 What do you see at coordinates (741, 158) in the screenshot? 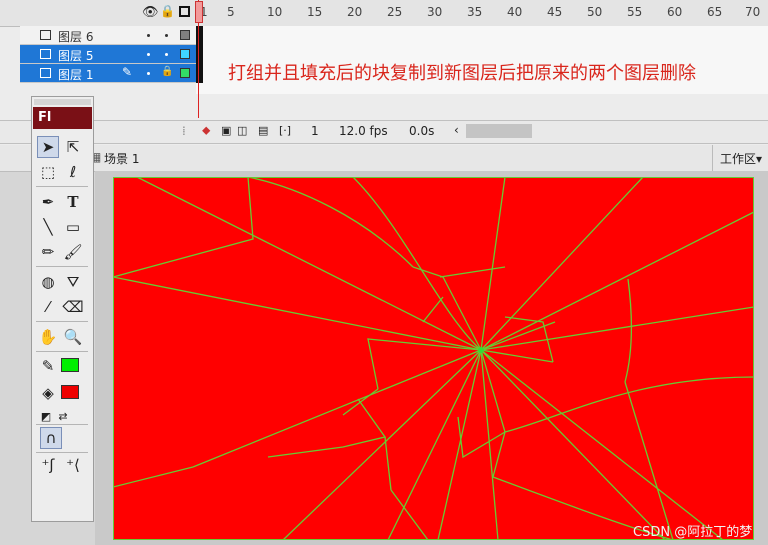
I see `workspace-menu: 工作区▾` at bounding box center [741, 158].